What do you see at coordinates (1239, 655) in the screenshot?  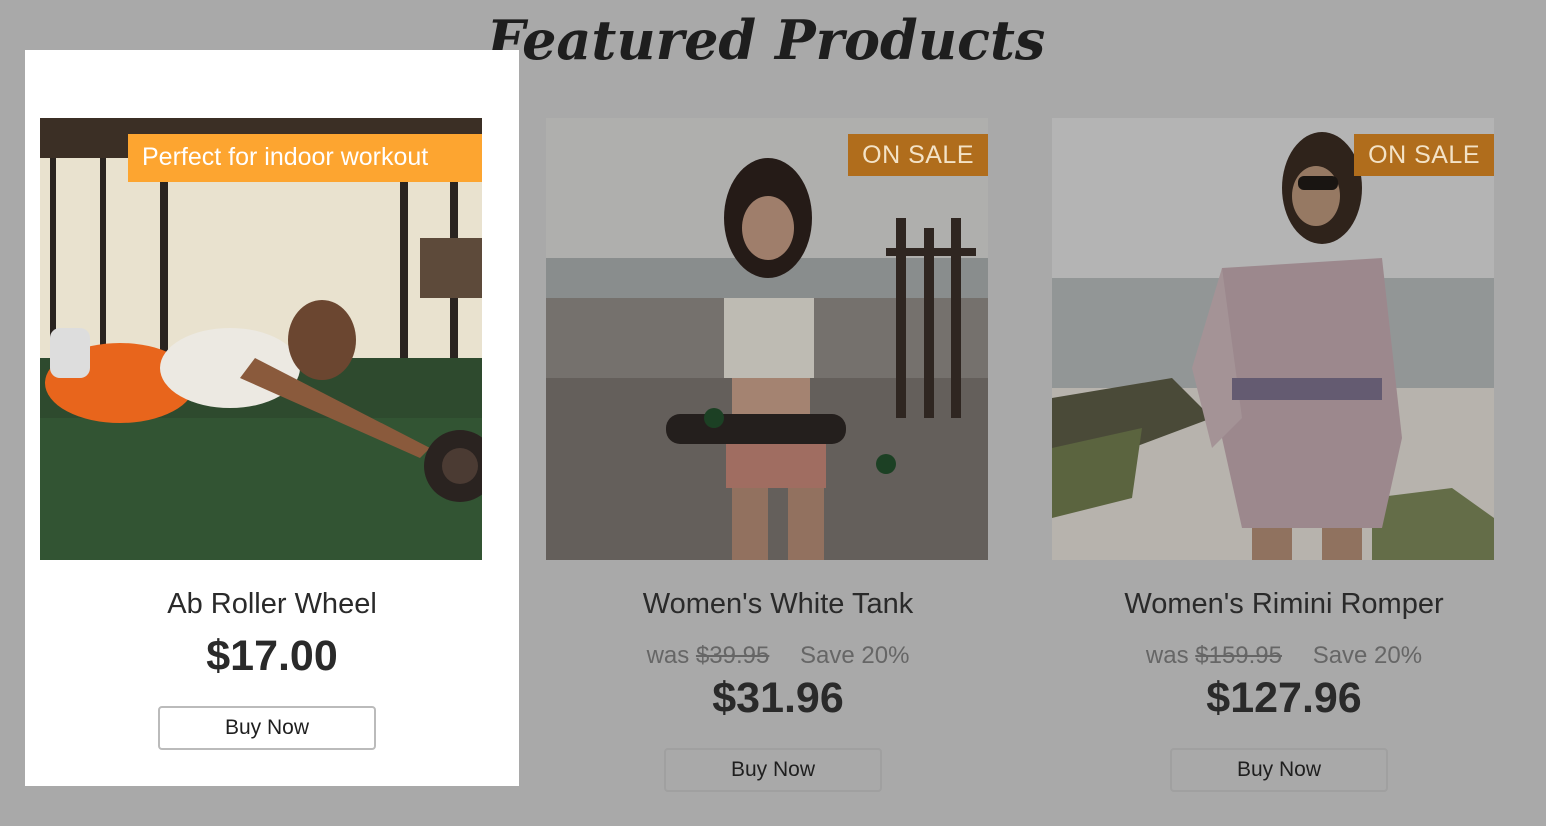 I see `original-price: $159.95` at bounding box center [1239, 655].